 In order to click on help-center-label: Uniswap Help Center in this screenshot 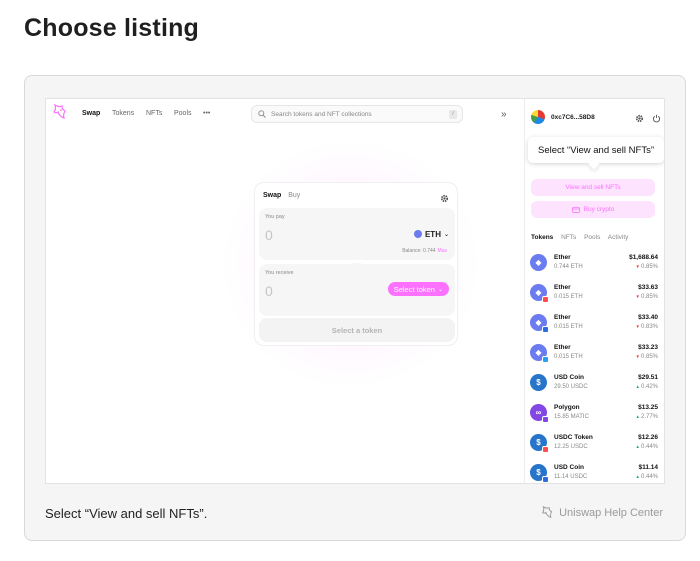, I will do `click(611, 512)`.